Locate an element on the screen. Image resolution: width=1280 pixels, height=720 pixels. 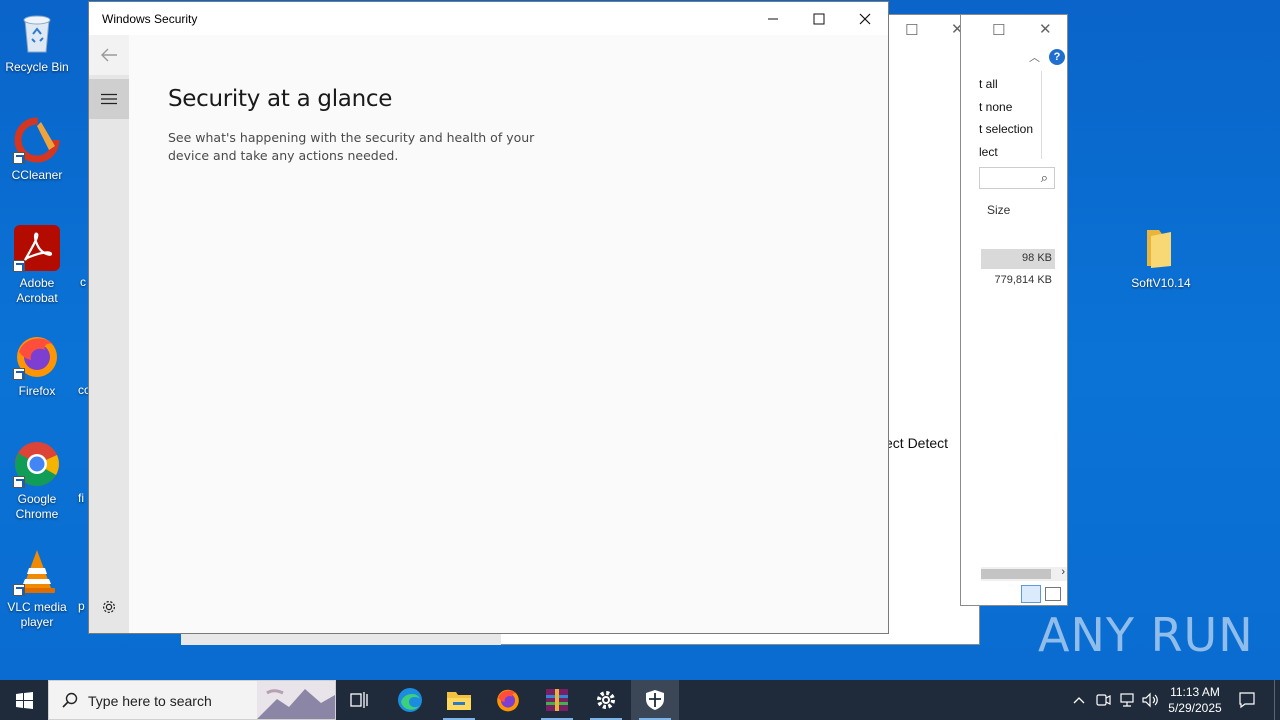
table-row: 98 KB is located at coordinates (1018, 259).